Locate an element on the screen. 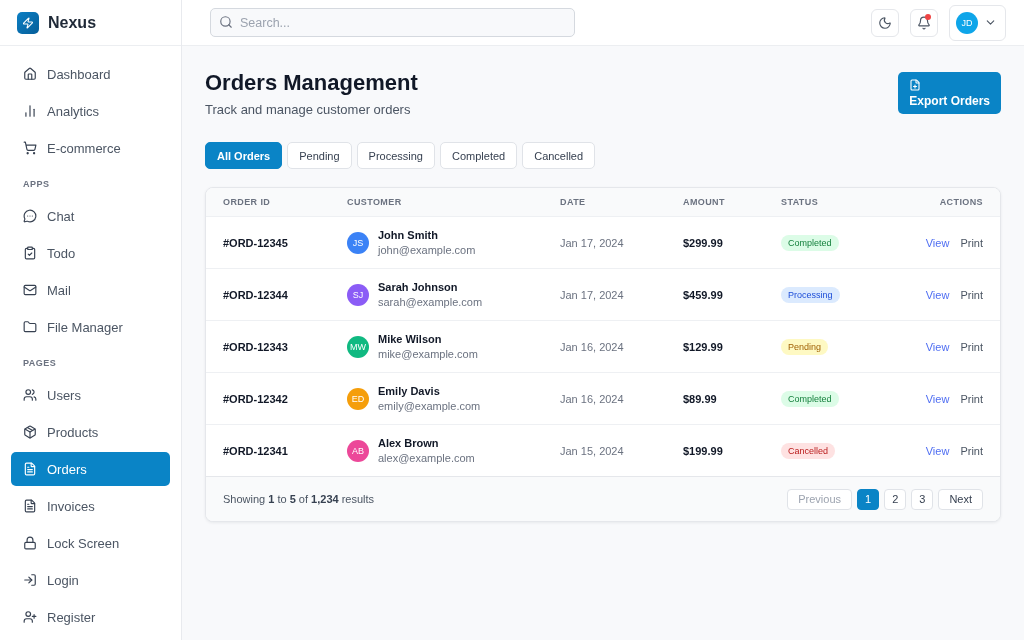 The image size is (1024, 640). home-icon is located at coordinates (30, 74).